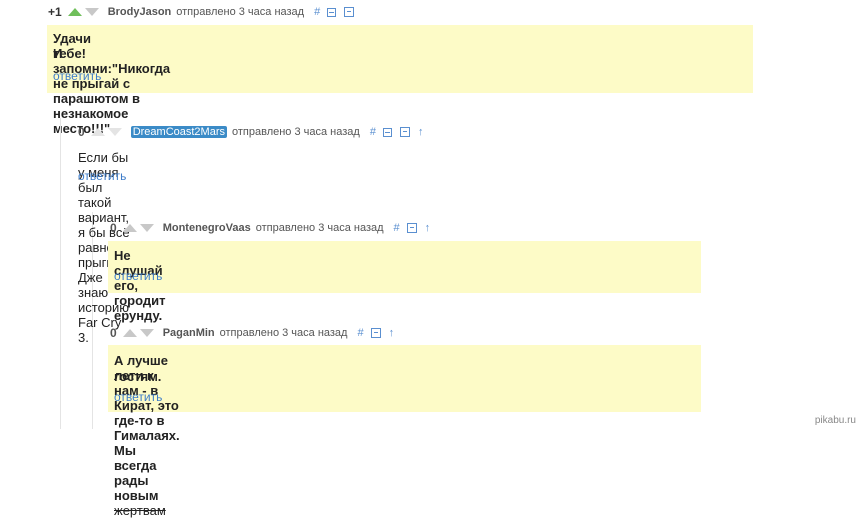 This screenshot has width=860, height=518. Describe the element at coordinates (189, 333) in the screenshot. I see `comment-author: PaganMin` at that location.